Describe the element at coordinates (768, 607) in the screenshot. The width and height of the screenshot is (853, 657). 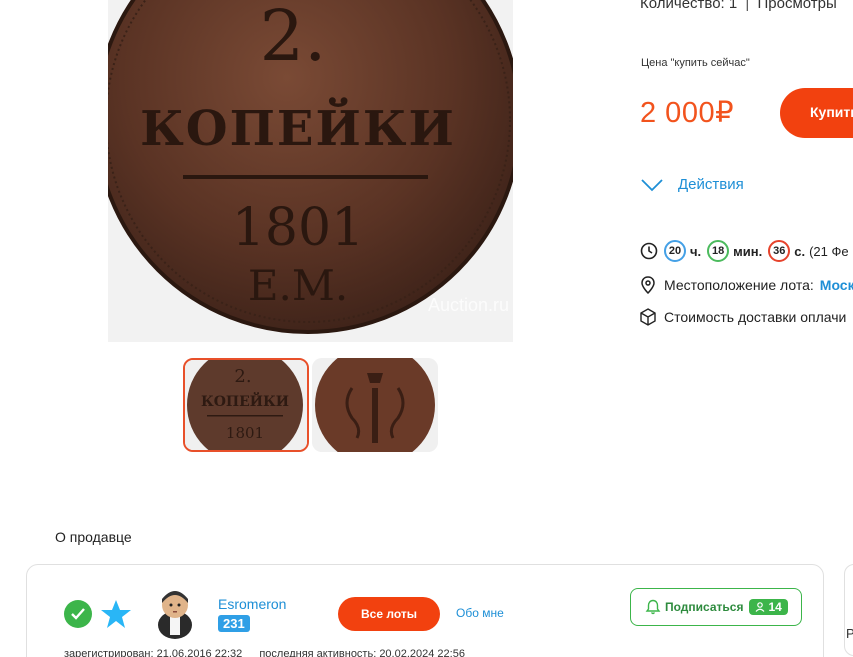
I see `subscribers-count: 14` at that location.